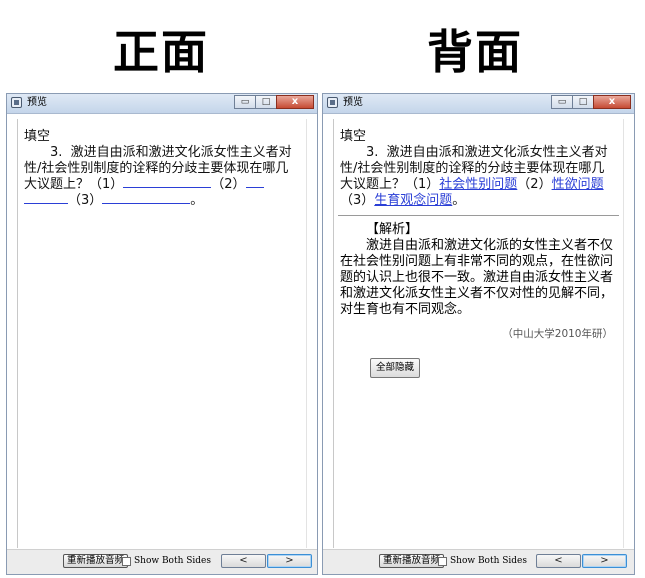 This screenshot has width=645, height=578. What do you see at coordinates (557, 334) in the screenshot?
I see `analysis-source: （中山大学2010年研）` at bounding box center [557, 334].